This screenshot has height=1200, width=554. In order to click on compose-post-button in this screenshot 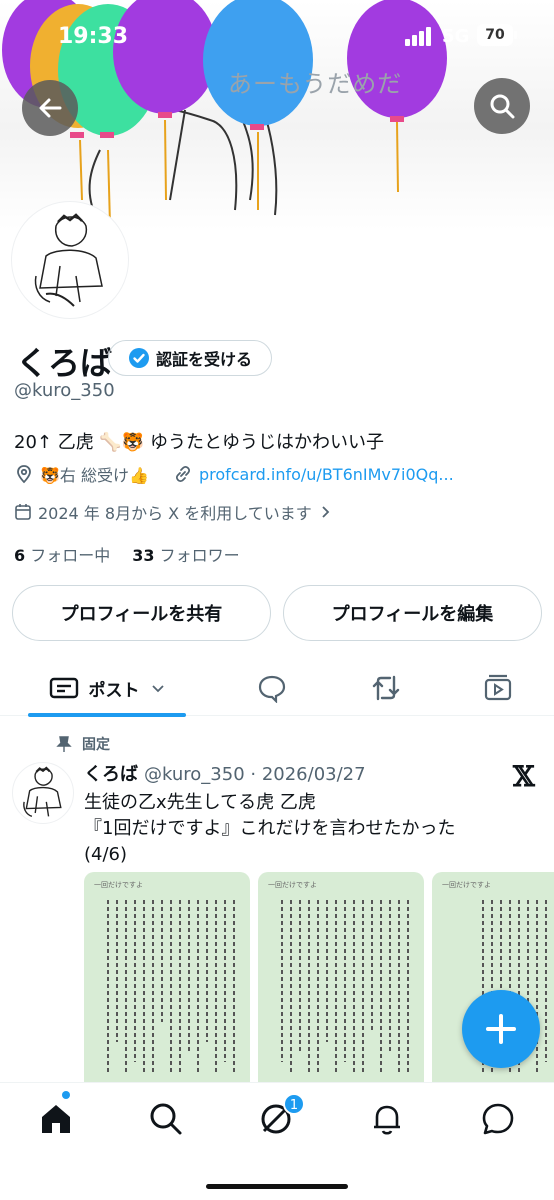, I will do `click(501, 1029)`.